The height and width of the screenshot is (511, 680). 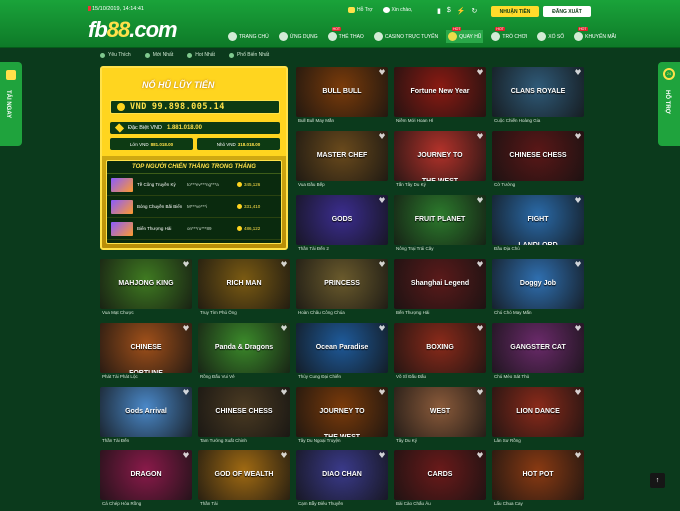 What do you see at coordinates (440, 284) in the screenshot?
I see `game-thumbnail: Shanghai Legend` at bounding box center [440, 284].